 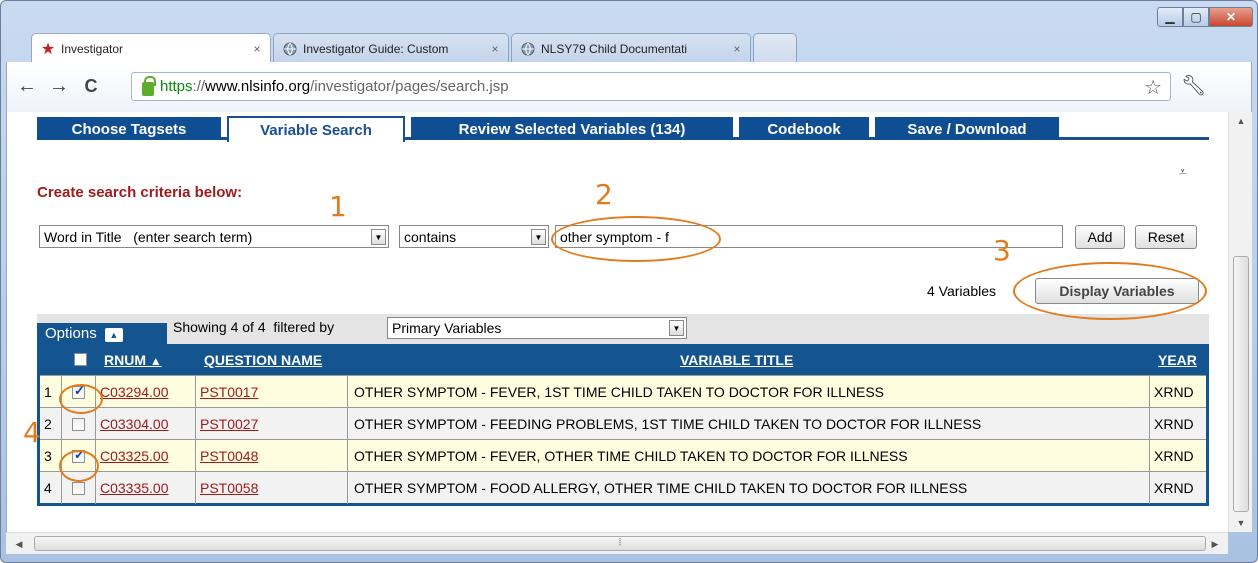 I want to click on url-scheme: https, so click(x=176, y=86).